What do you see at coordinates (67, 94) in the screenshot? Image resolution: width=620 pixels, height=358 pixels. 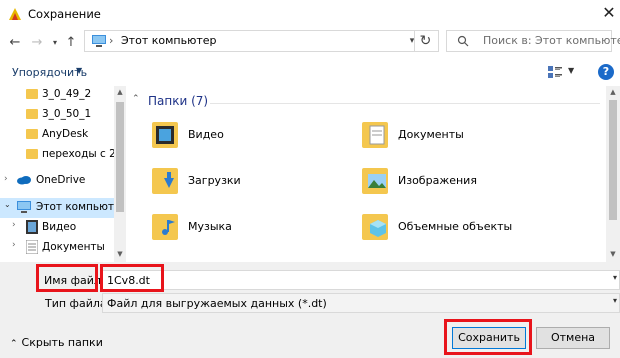 I see `nav-item-label: 3_0_49_2` at bounding box center [67, 94].